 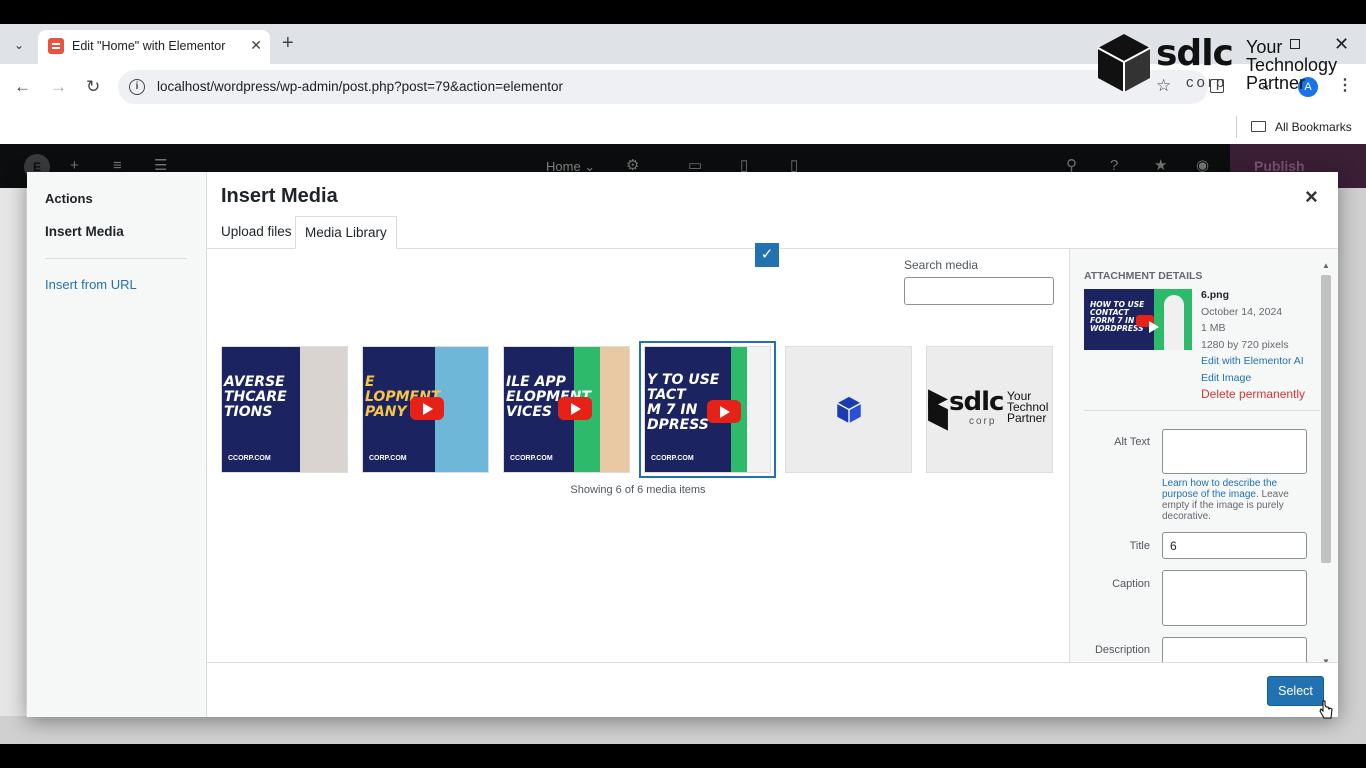 I want to click on back-arrow-icon: ←, so click(x=22, y=87).